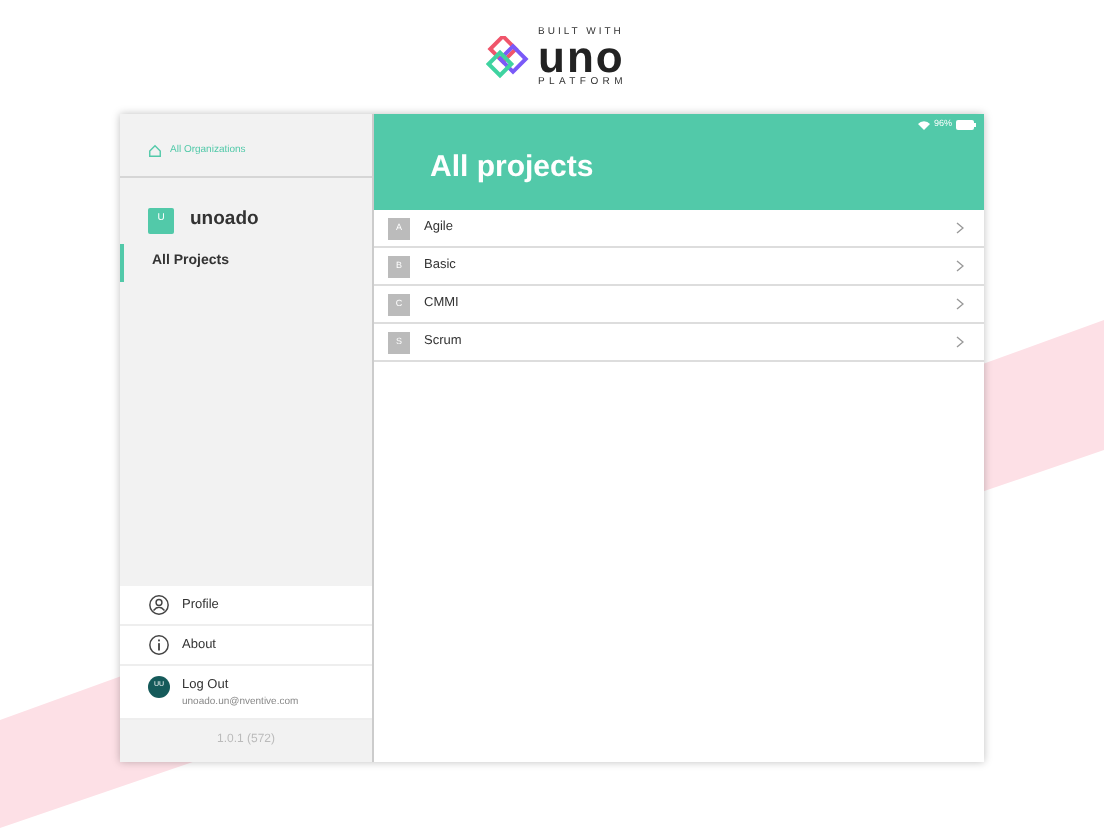 The height and width of the screenshot is (828, 1104). Describe the element at coordinates (159, 644) in the screenshot. I see `info-icon` at that location.